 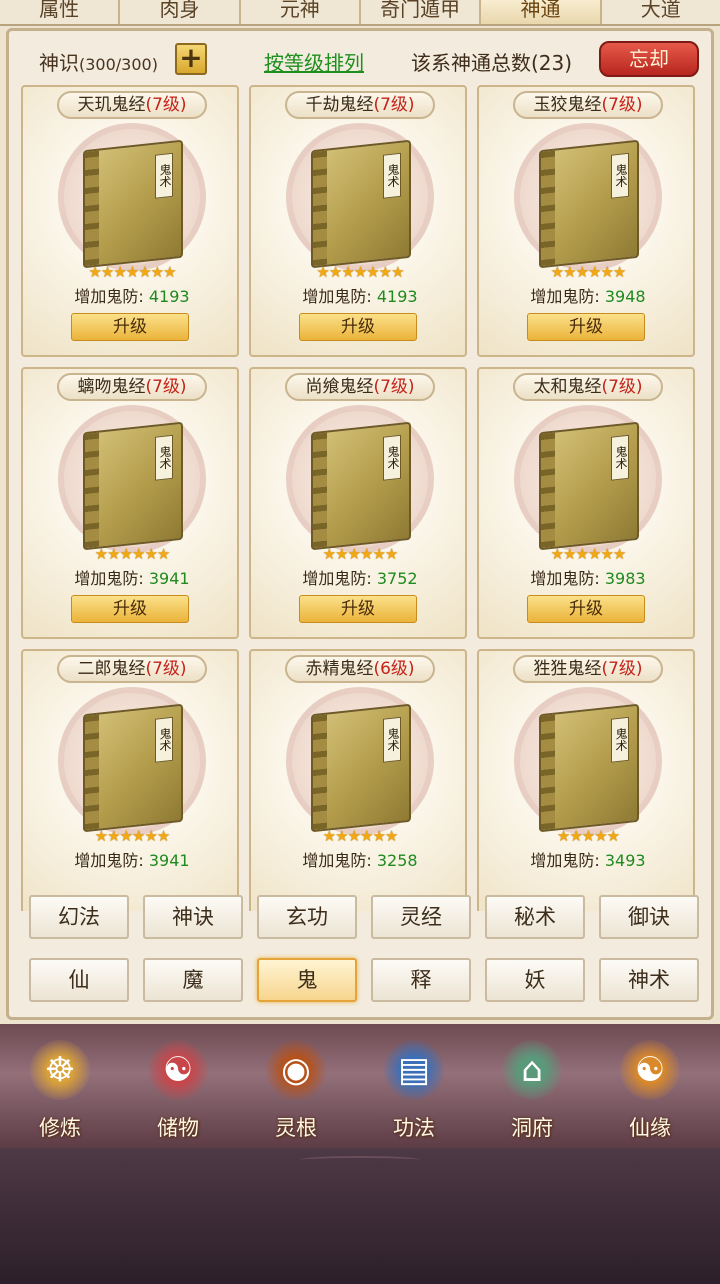 What do you see at coordinates (650, 1128) in the screenshot?
I see `nav-label: 仙缘` at bounding box center [650, 1128].